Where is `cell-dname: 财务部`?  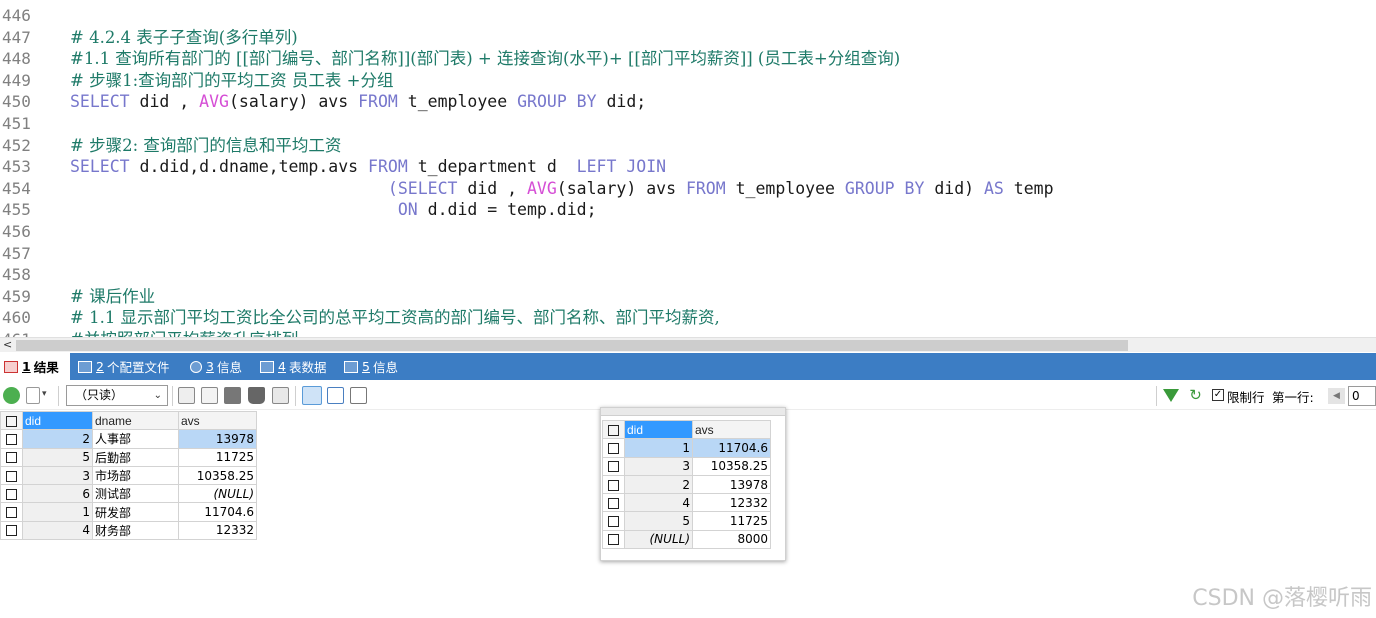
cell-dname: 财务部 is located at coordinates (135, 530).